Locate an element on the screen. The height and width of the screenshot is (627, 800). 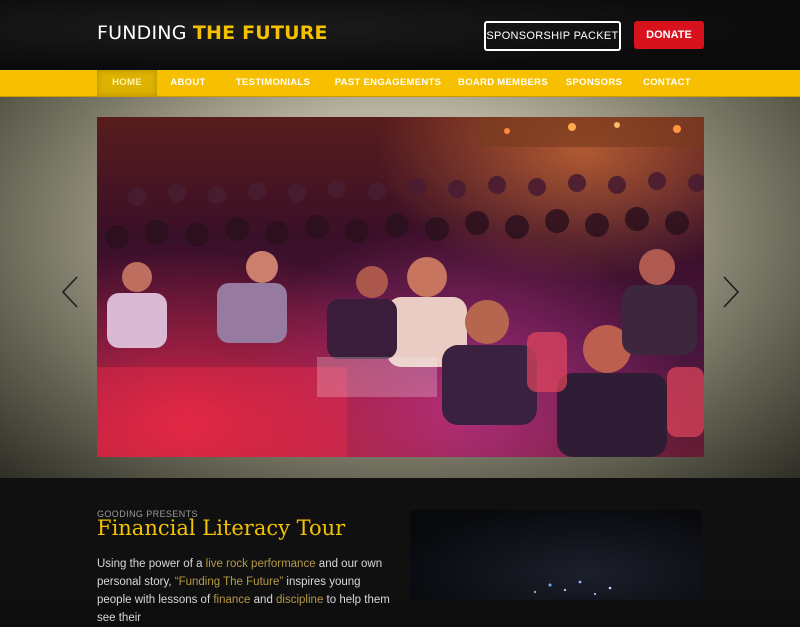
concert-lights-illustration is located at coordinates (572, 588).